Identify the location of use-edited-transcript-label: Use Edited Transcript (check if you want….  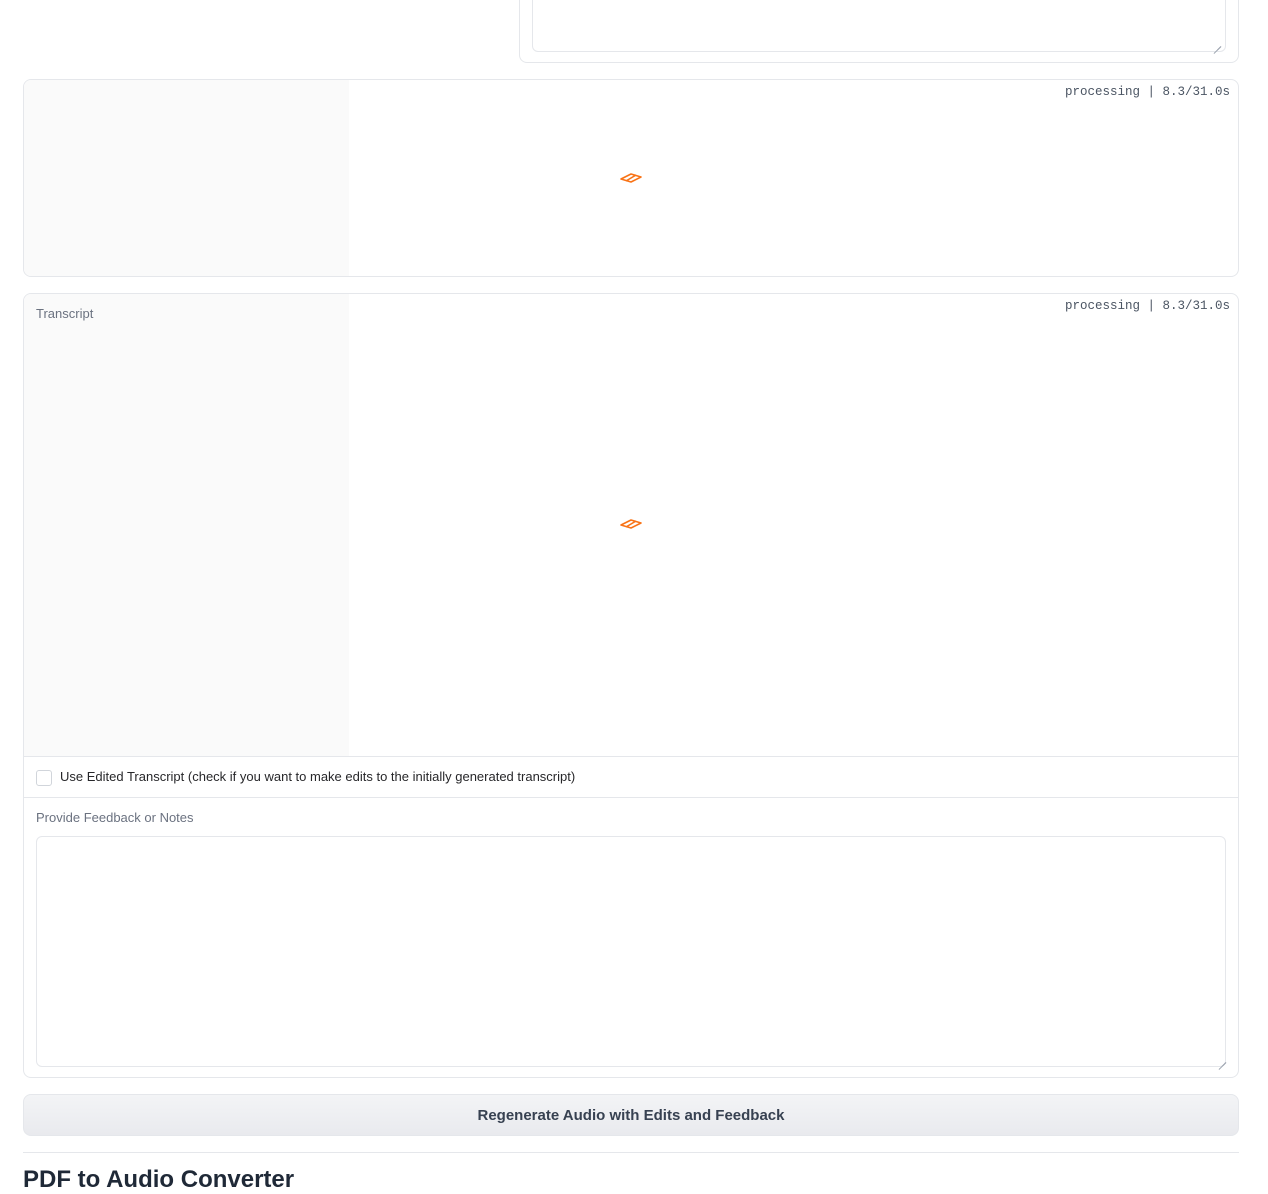
(317, 776).